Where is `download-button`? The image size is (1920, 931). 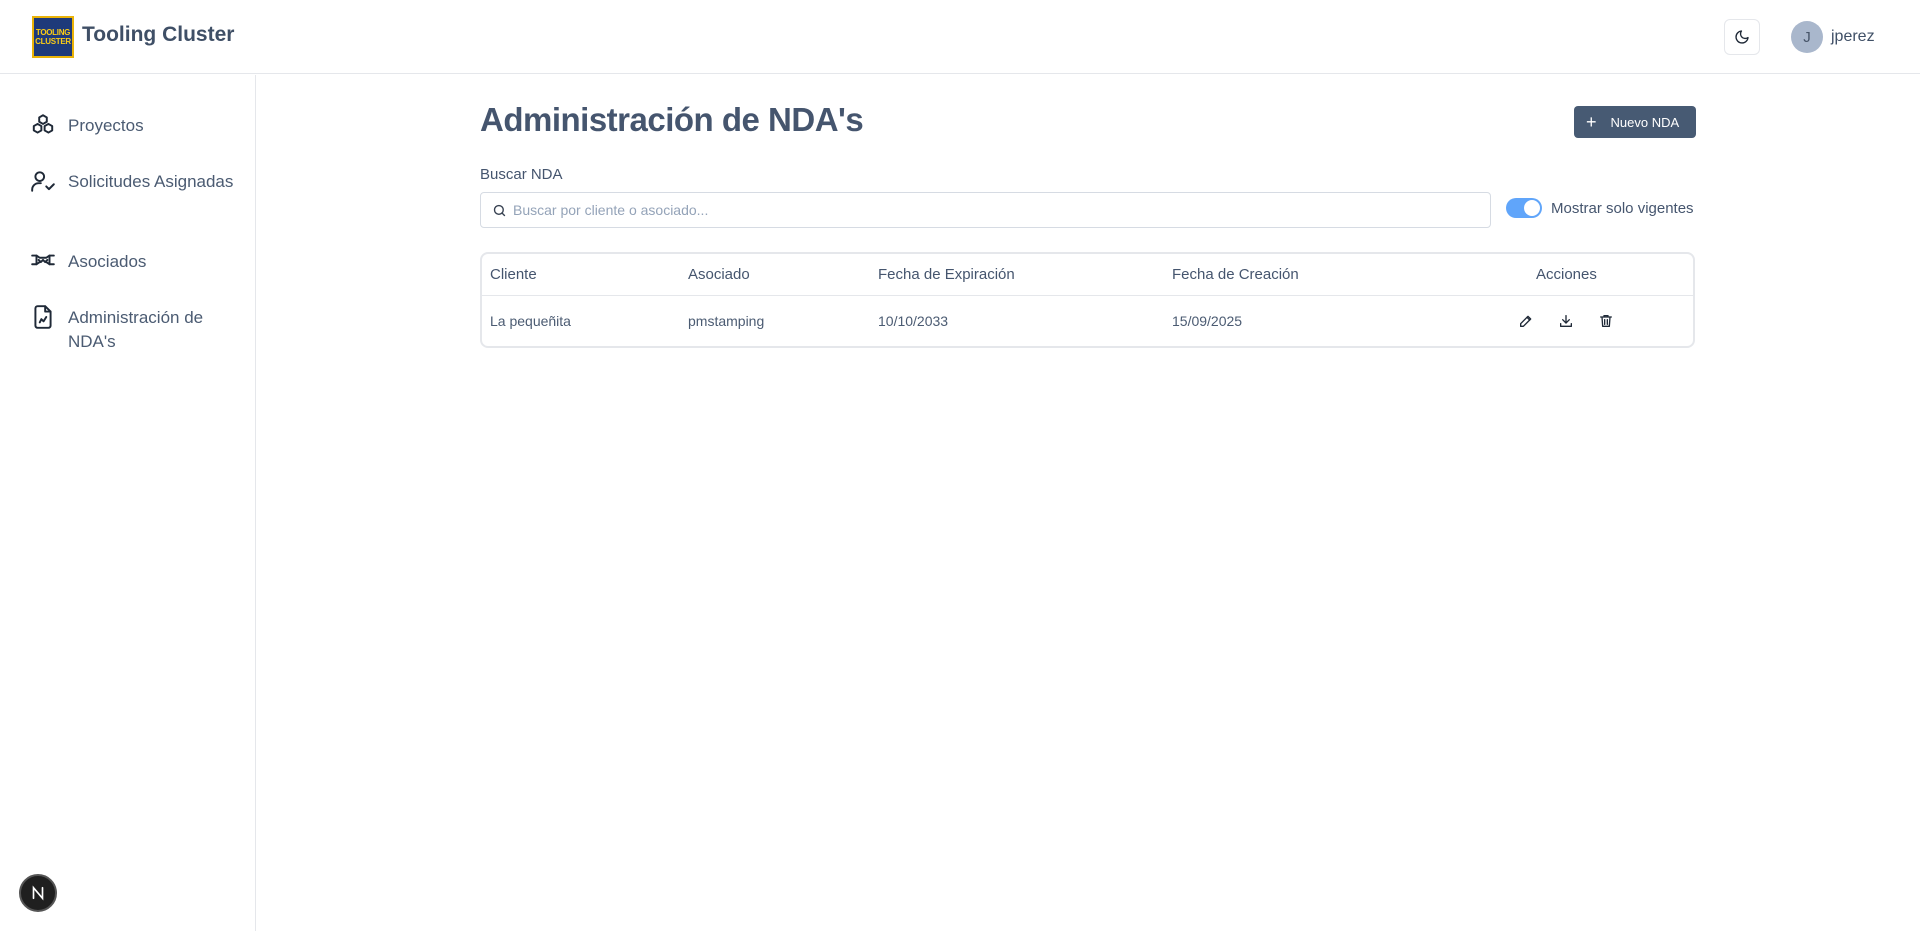
download-button is located at coordinates (1566, 321).